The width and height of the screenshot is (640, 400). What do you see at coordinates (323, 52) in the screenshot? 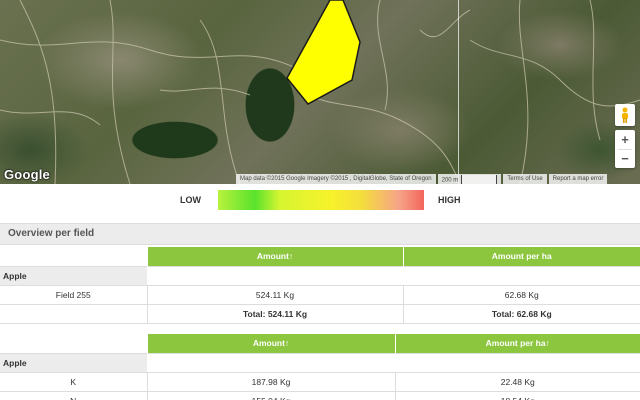
I see `field-polygon` at bounding box center [323, 52].